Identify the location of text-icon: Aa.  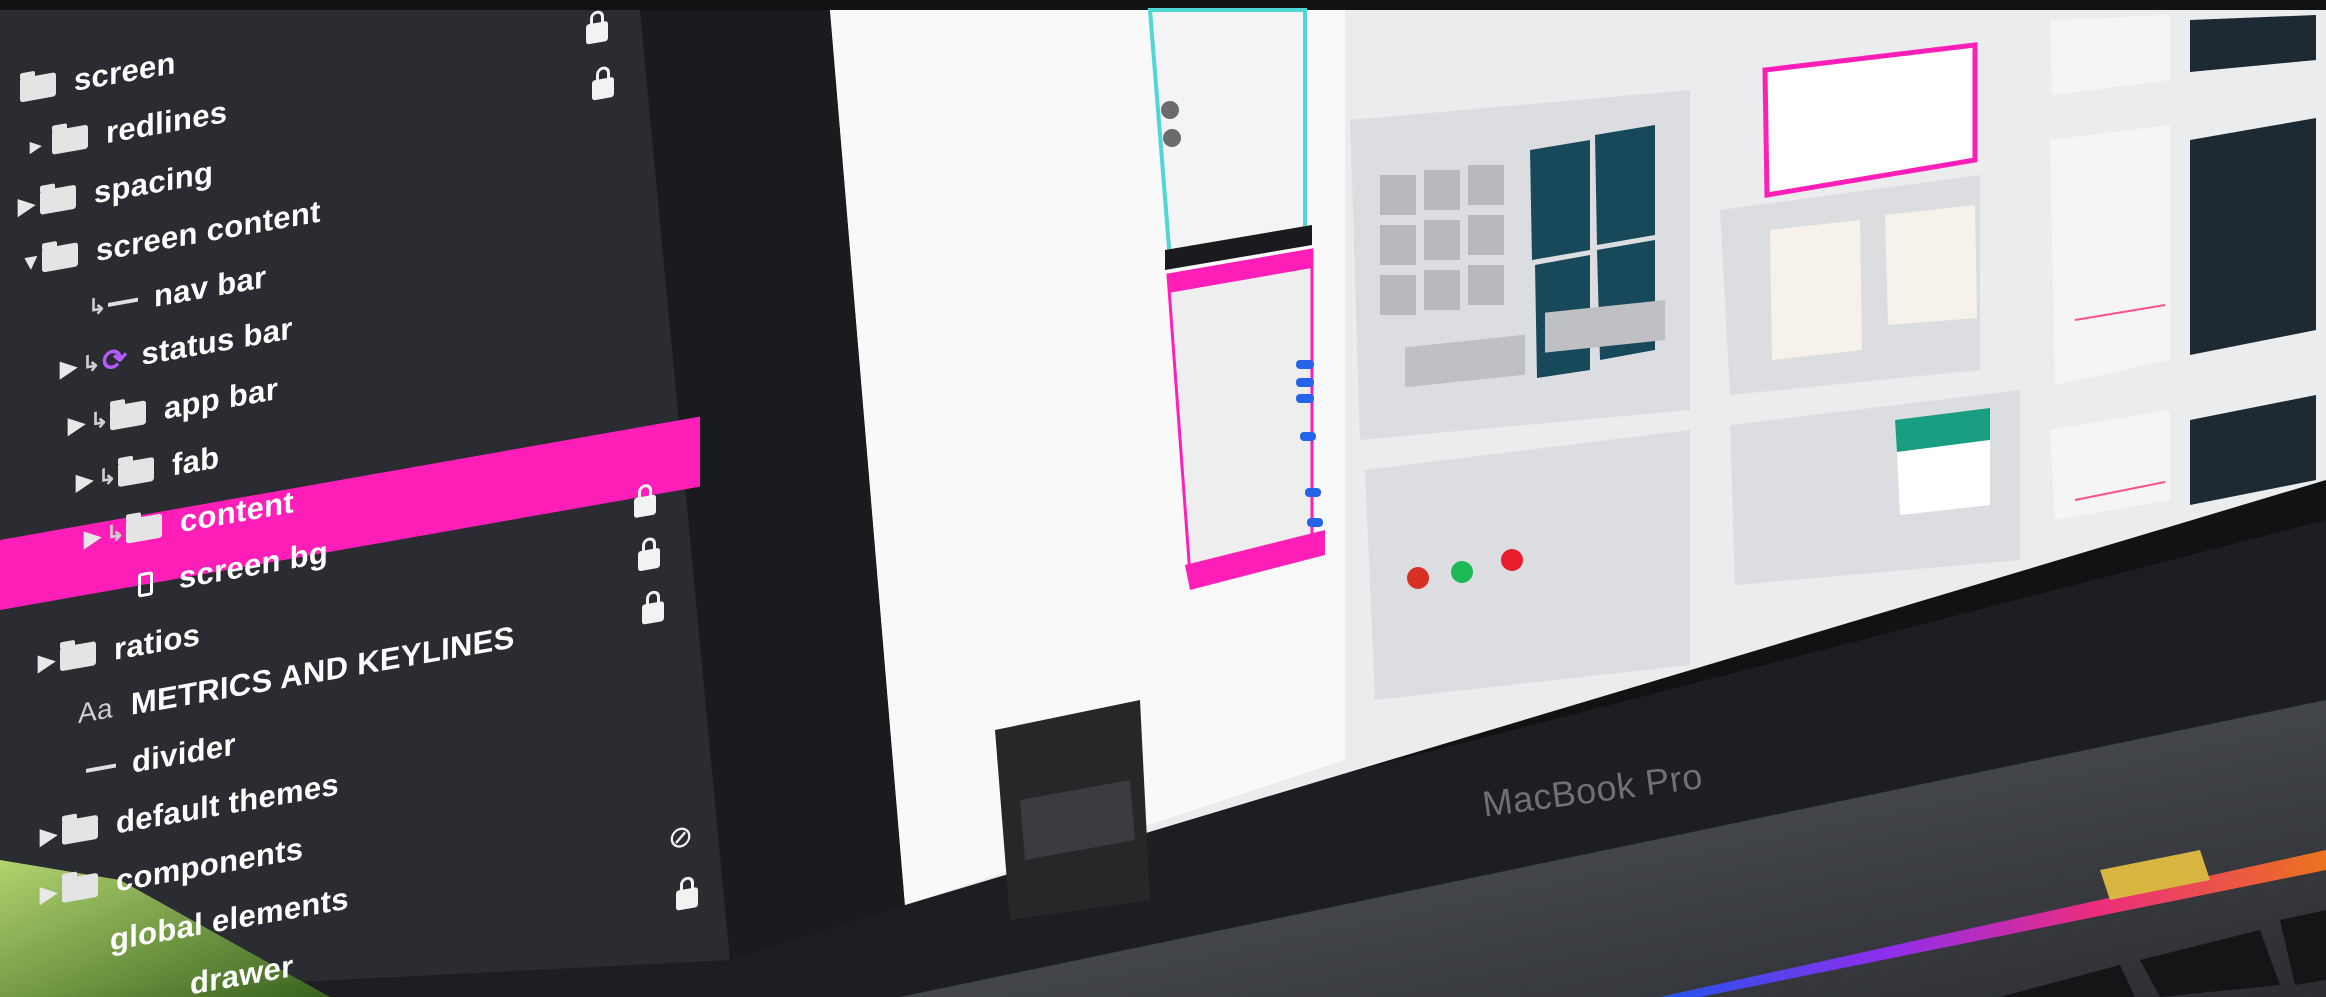
(95, 711).